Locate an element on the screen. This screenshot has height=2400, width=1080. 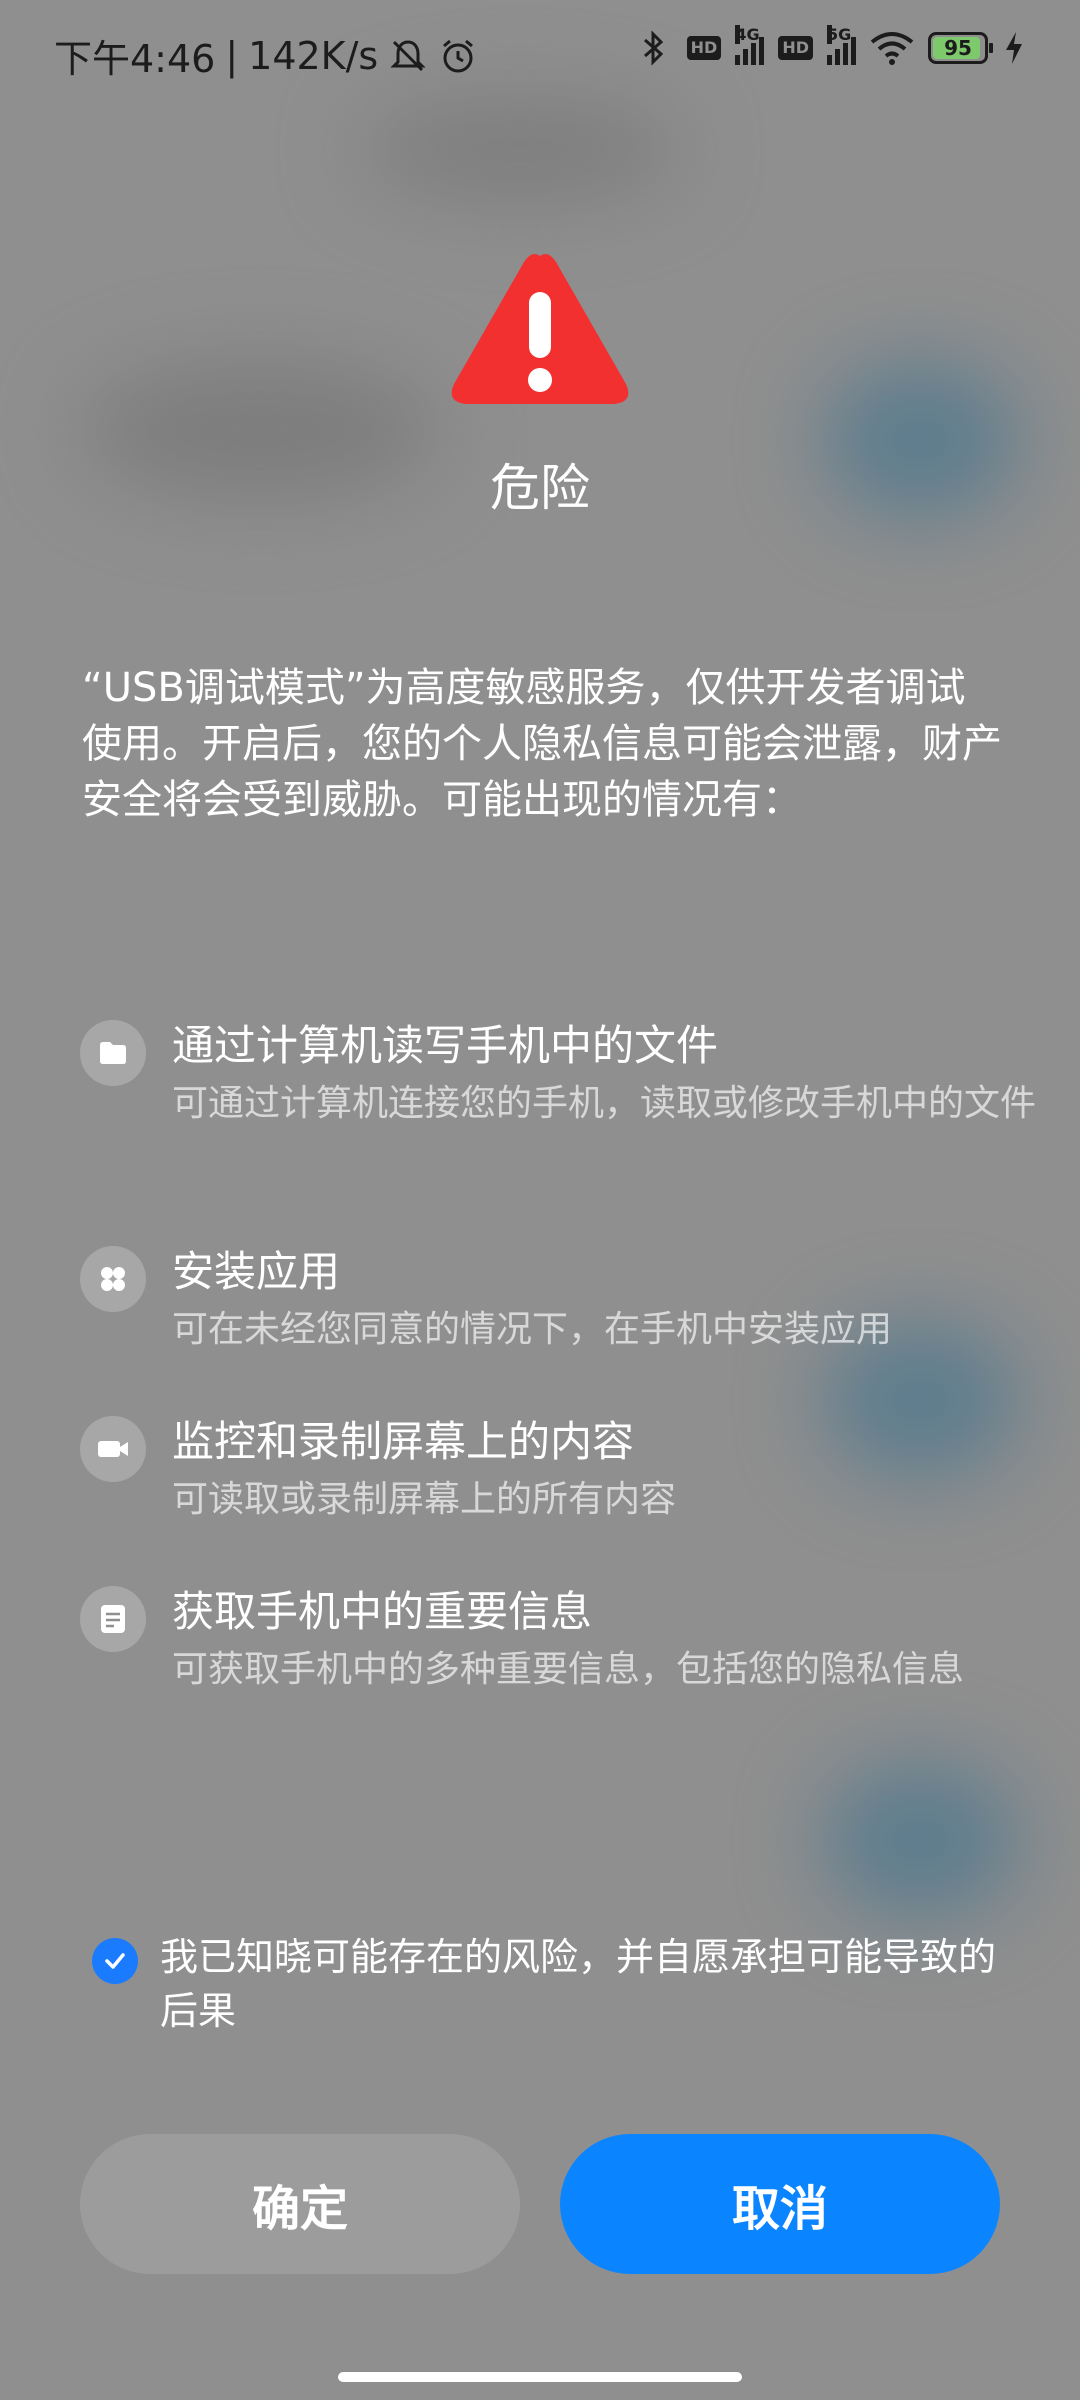
apps-icon is located at coordinates (113, 1279).